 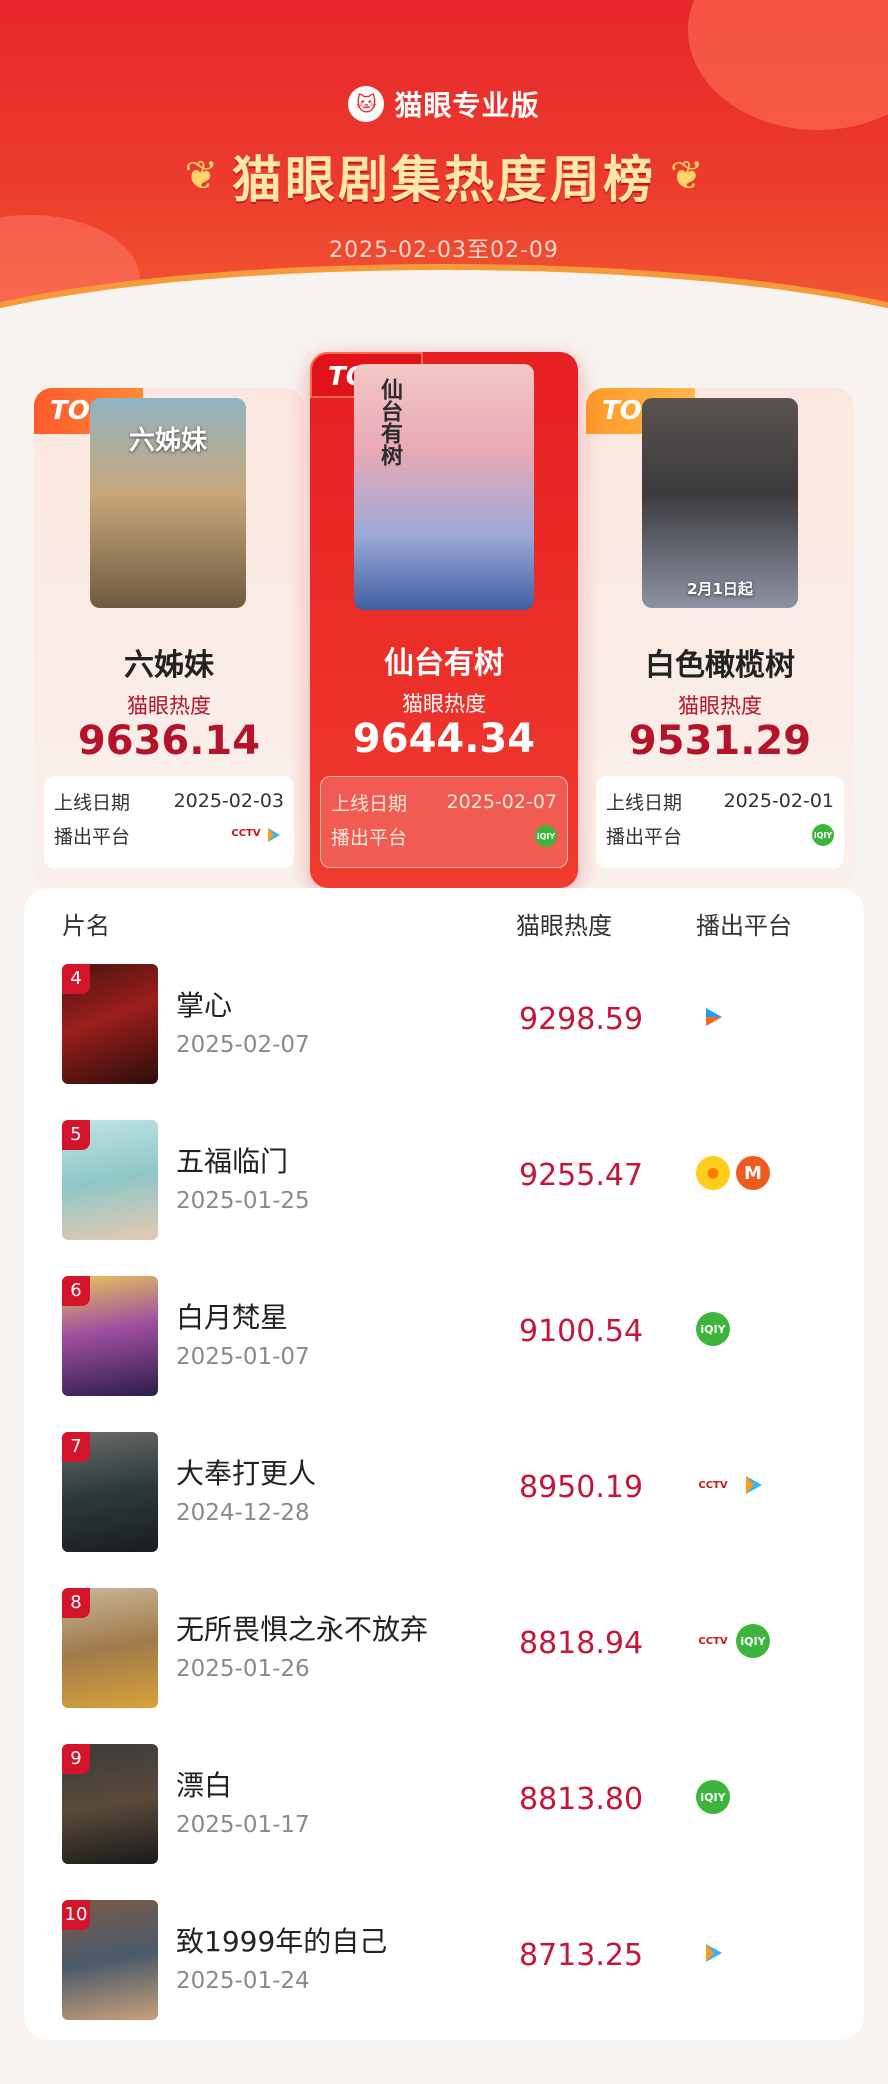 I want to click on drama-title: 致1999年的自己, so click(x=282, y=1941).